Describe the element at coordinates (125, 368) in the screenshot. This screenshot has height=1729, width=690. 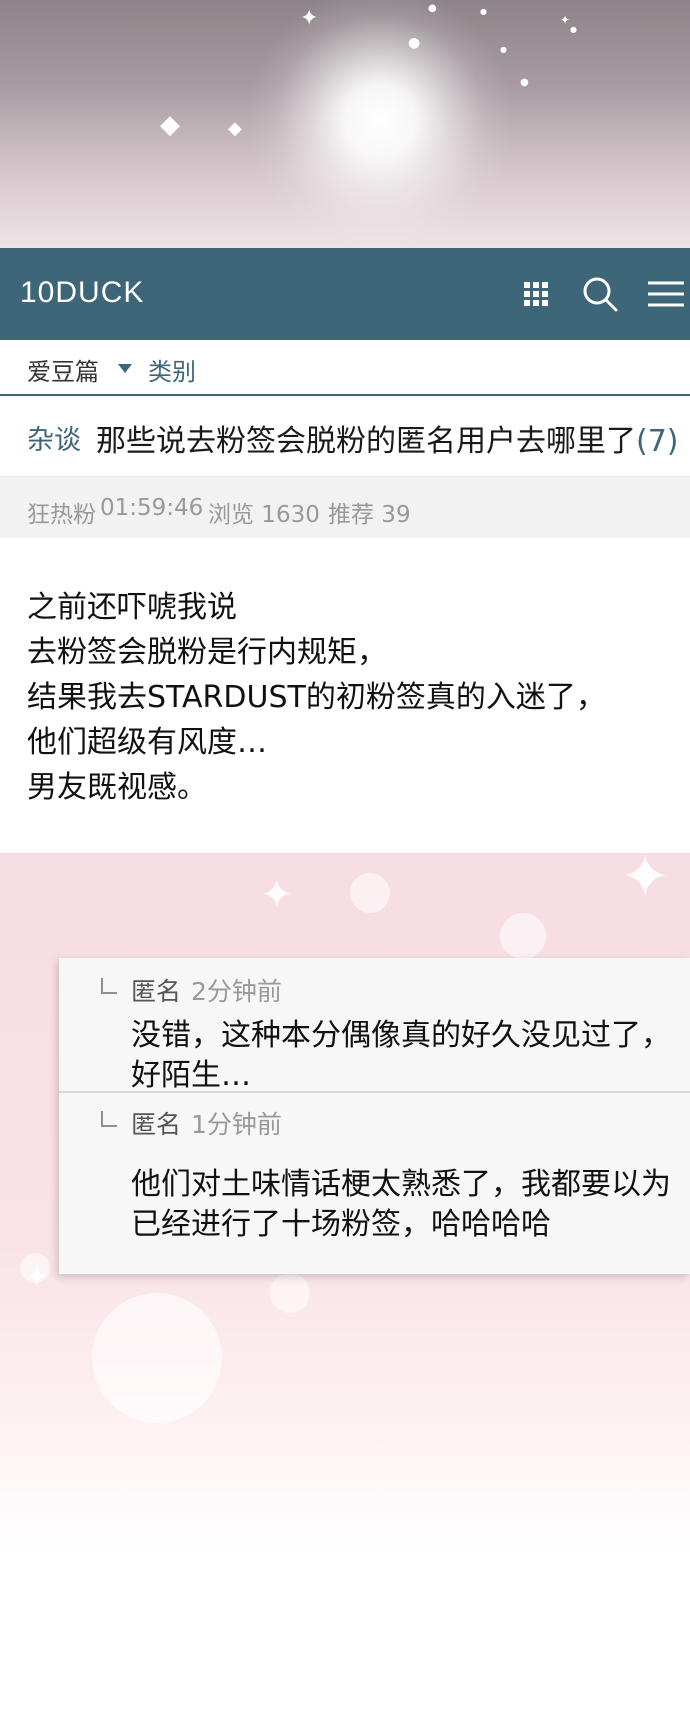
I see `dropdown-arrow-icon` at that location.